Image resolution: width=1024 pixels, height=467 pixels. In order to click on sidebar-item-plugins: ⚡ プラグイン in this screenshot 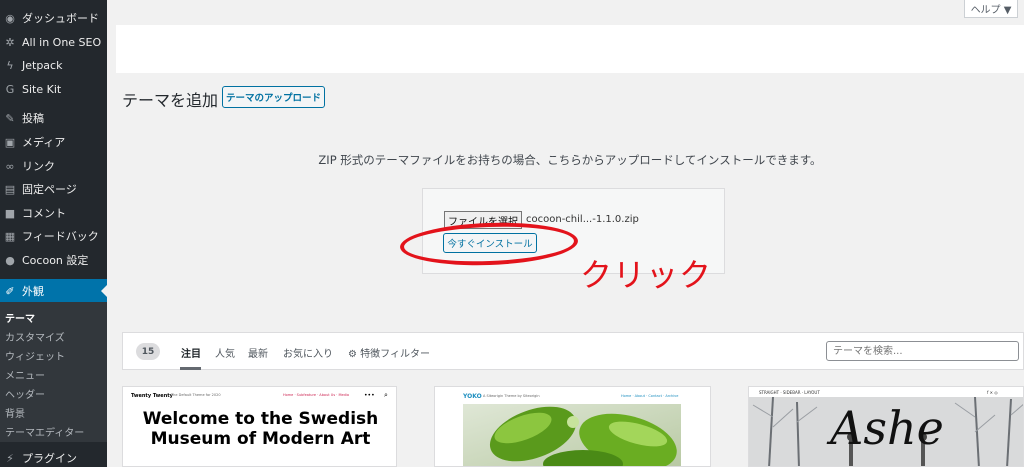, I will do `click(53, 456)`.